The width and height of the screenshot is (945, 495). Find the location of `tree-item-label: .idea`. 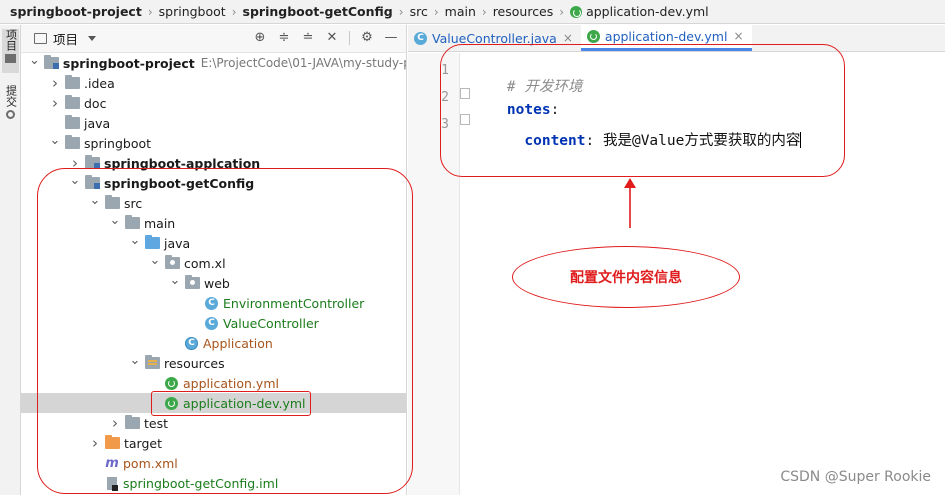

tree-item-label: .idea is located at coordinates (99, 83).